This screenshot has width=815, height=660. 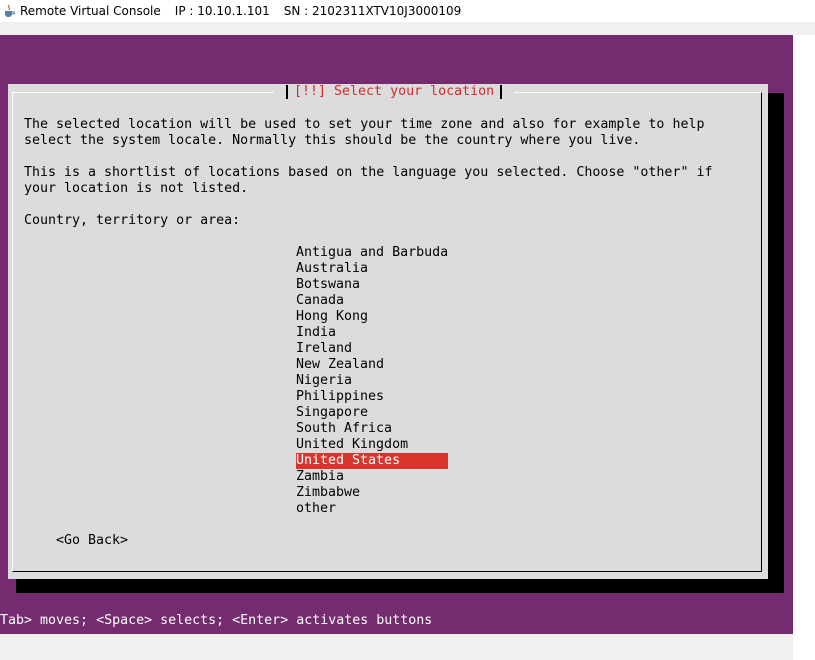 I want to click on window-title: Remote Virtual Console, so click(x=90, y=11).